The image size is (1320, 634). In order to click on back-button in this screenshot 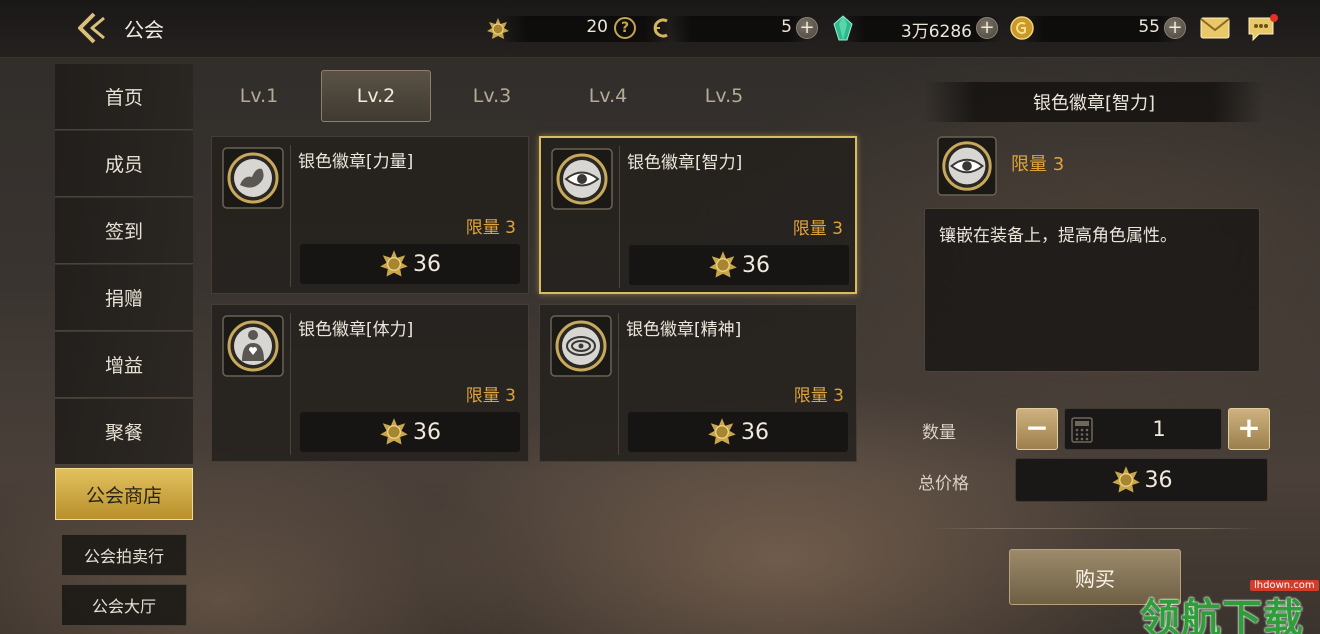, I will do `click(92, 28)`.